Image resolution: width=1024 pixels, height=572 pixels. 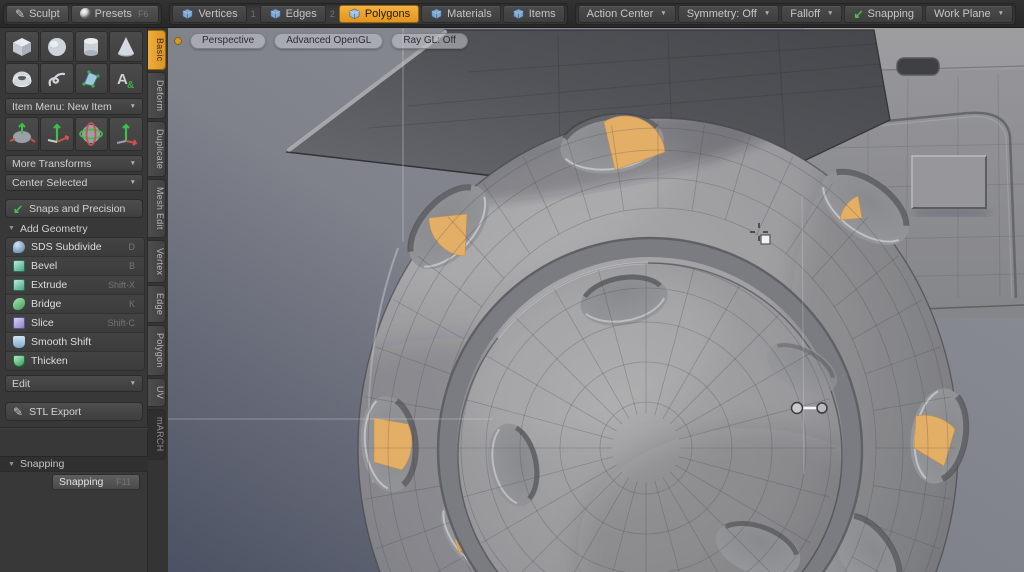 I want to click on transform-tool-row, so click(x=74, y=134).